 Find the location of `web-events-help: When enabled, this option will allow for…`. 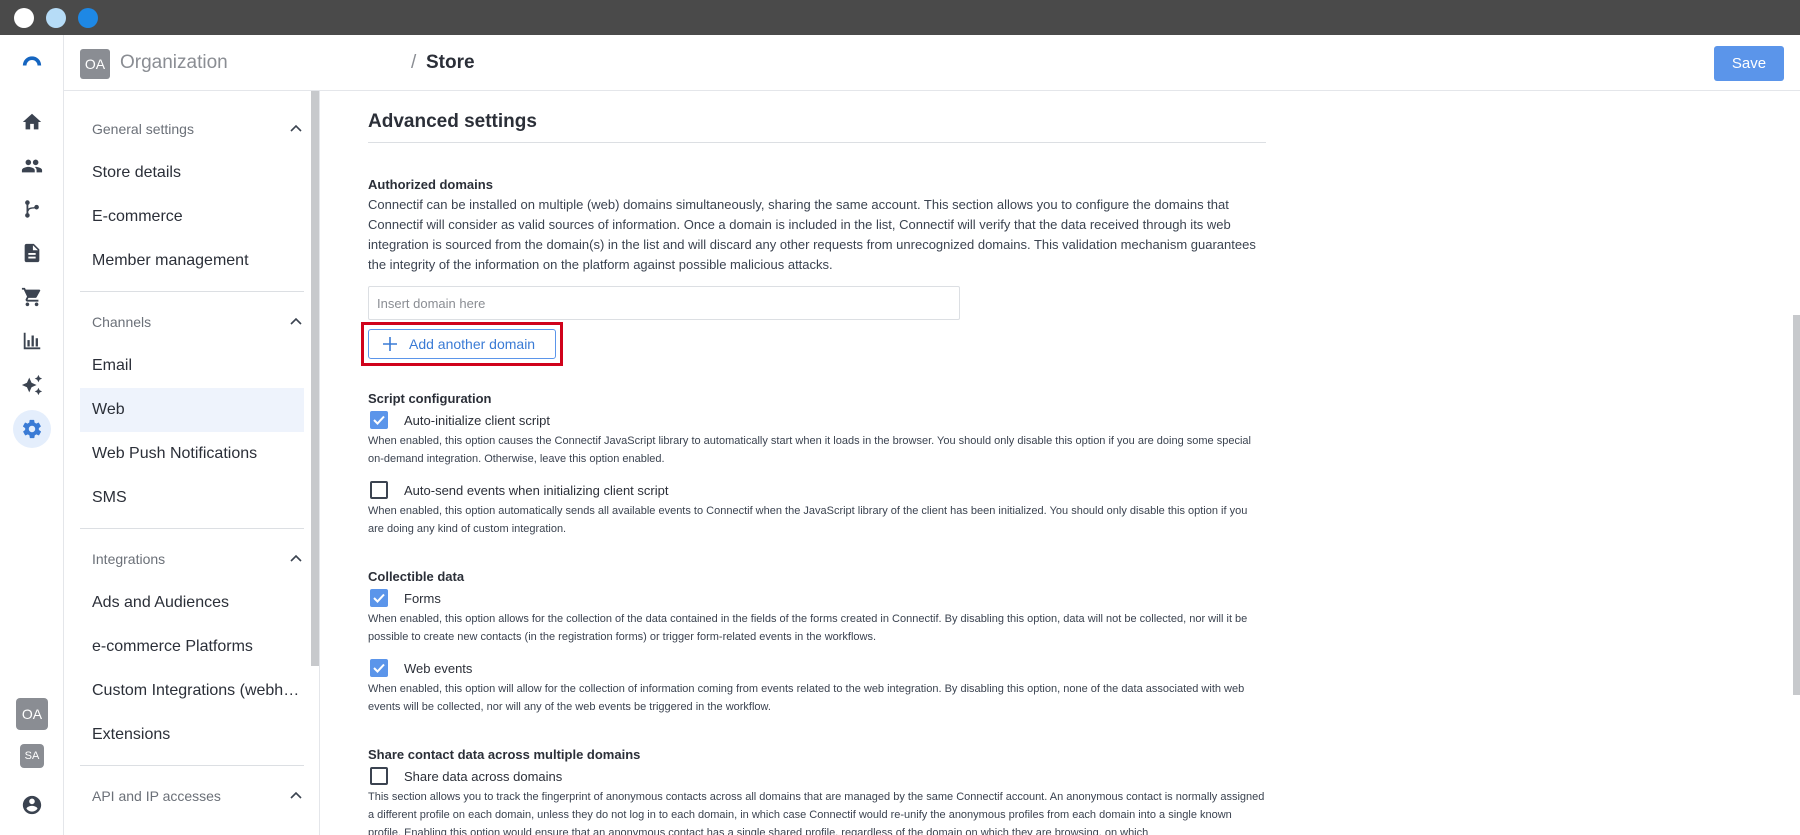

web-events-help: When enabled, this option will allow for… is located at coordinates (806, 698).